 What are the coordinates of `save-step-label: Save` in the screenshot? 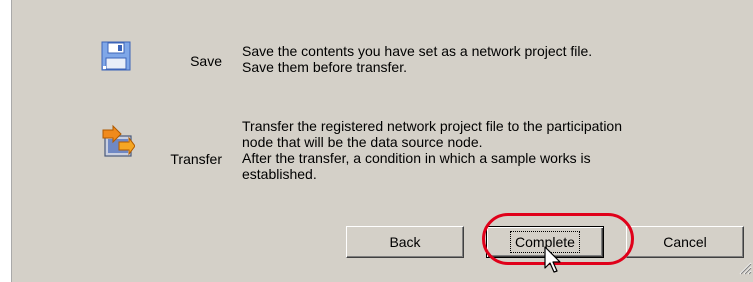 It's located at (206, 61).